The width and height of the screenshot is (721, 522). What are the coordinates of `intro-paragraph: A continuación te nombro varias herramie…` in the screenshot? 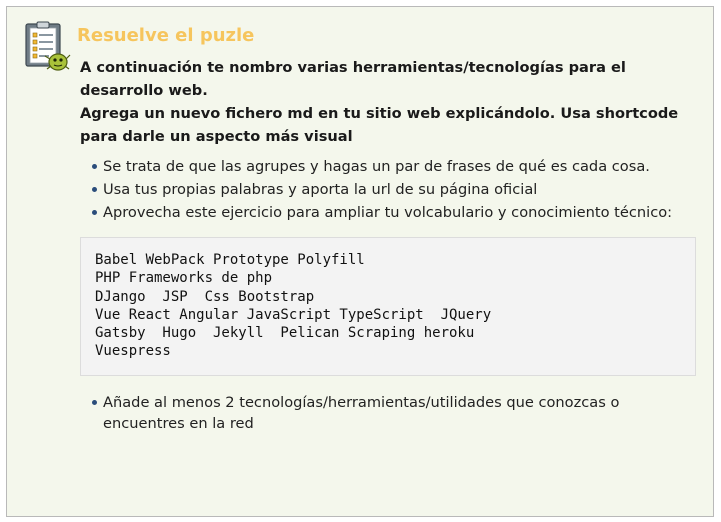 It's located at (353, 79).